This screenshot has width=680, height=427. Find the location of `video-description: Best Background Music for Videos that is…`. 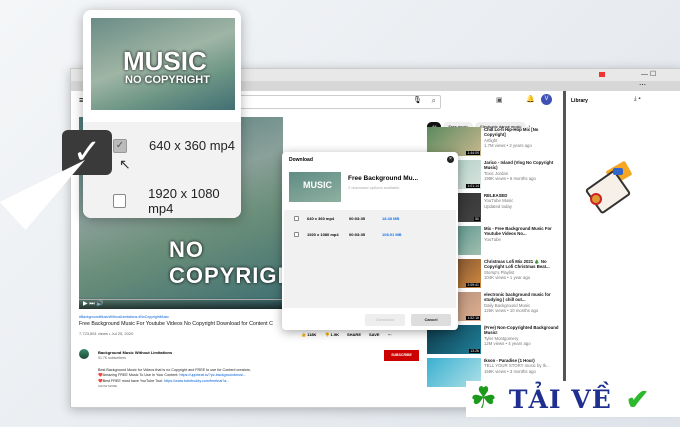

video-description: Best Background Music for Videos that is… is located at coordinates (174, 378).